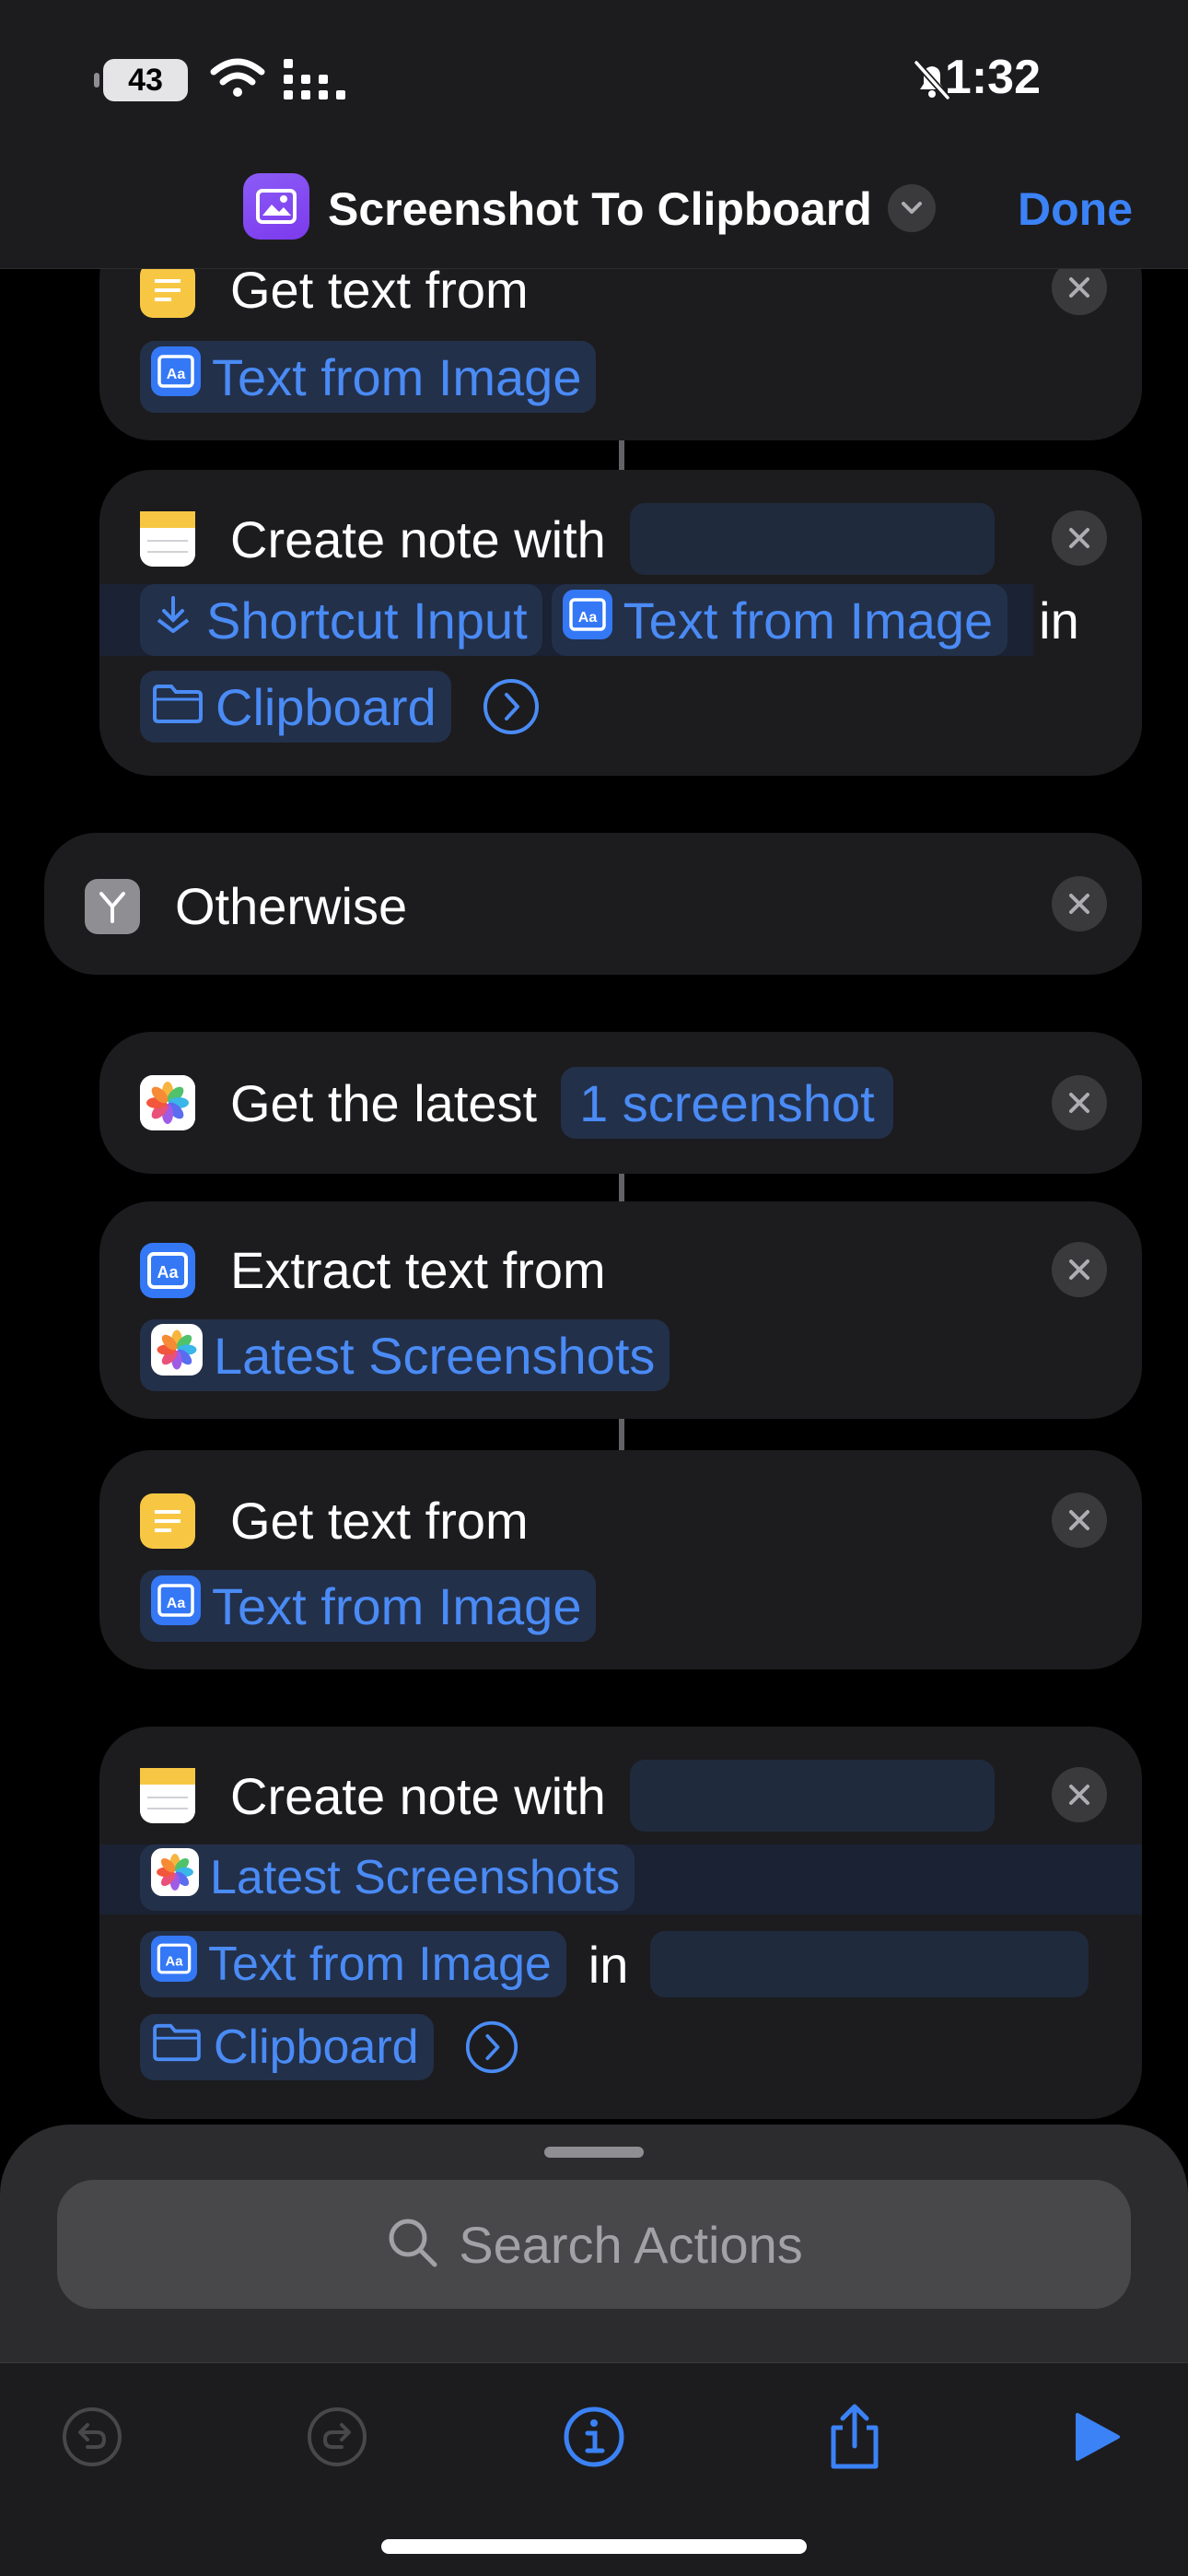 The height and width of the screenshot is (2576, 1188). I want to click on home-indicator, so click(594, 2546).